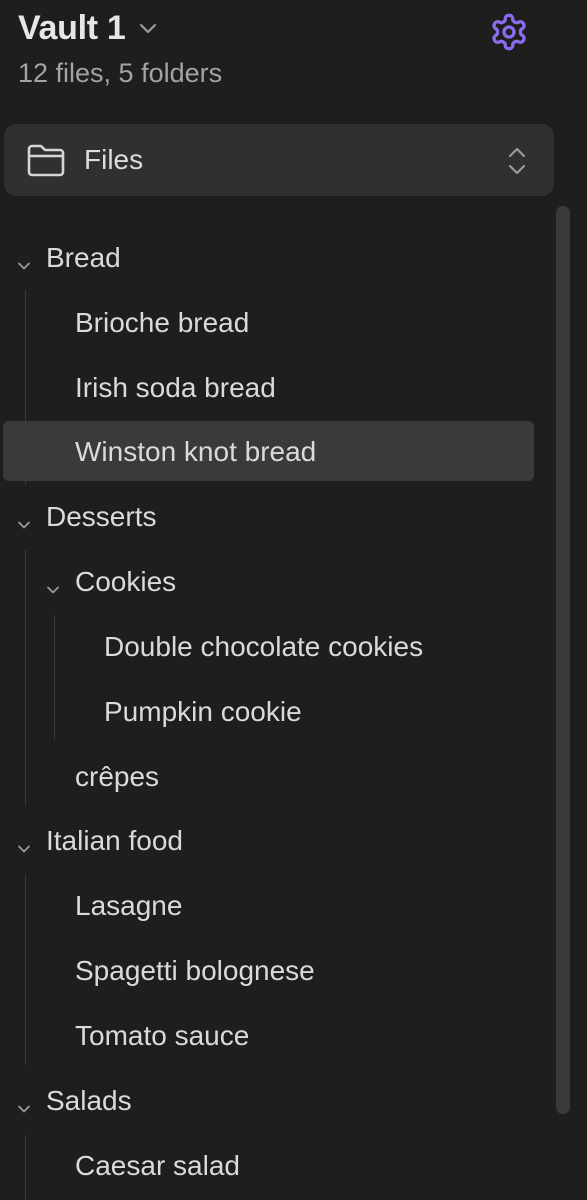 The height and width of the screenshot is (1200, 587). Describe the element at coordinates (269, 1165) in the screenshot. I see `file-item: Caesar salad` at that location.